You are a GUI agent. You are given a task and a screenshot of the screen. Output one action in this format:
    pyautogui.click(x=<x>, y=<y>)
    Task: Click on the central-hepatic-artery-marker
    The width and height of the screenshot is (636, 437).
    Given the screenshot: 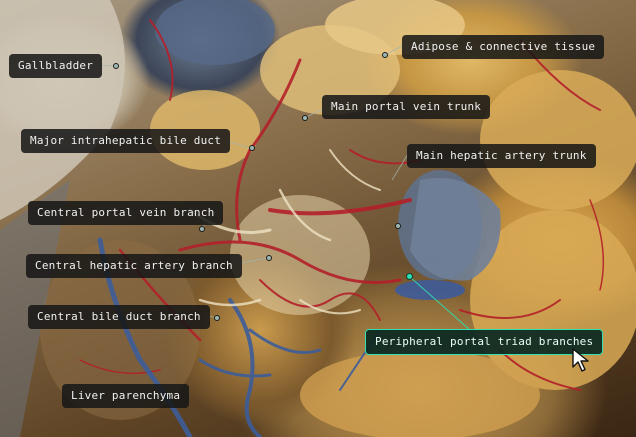 What is the action you would take?
    pyautogui.click(x=269, y=258)
    